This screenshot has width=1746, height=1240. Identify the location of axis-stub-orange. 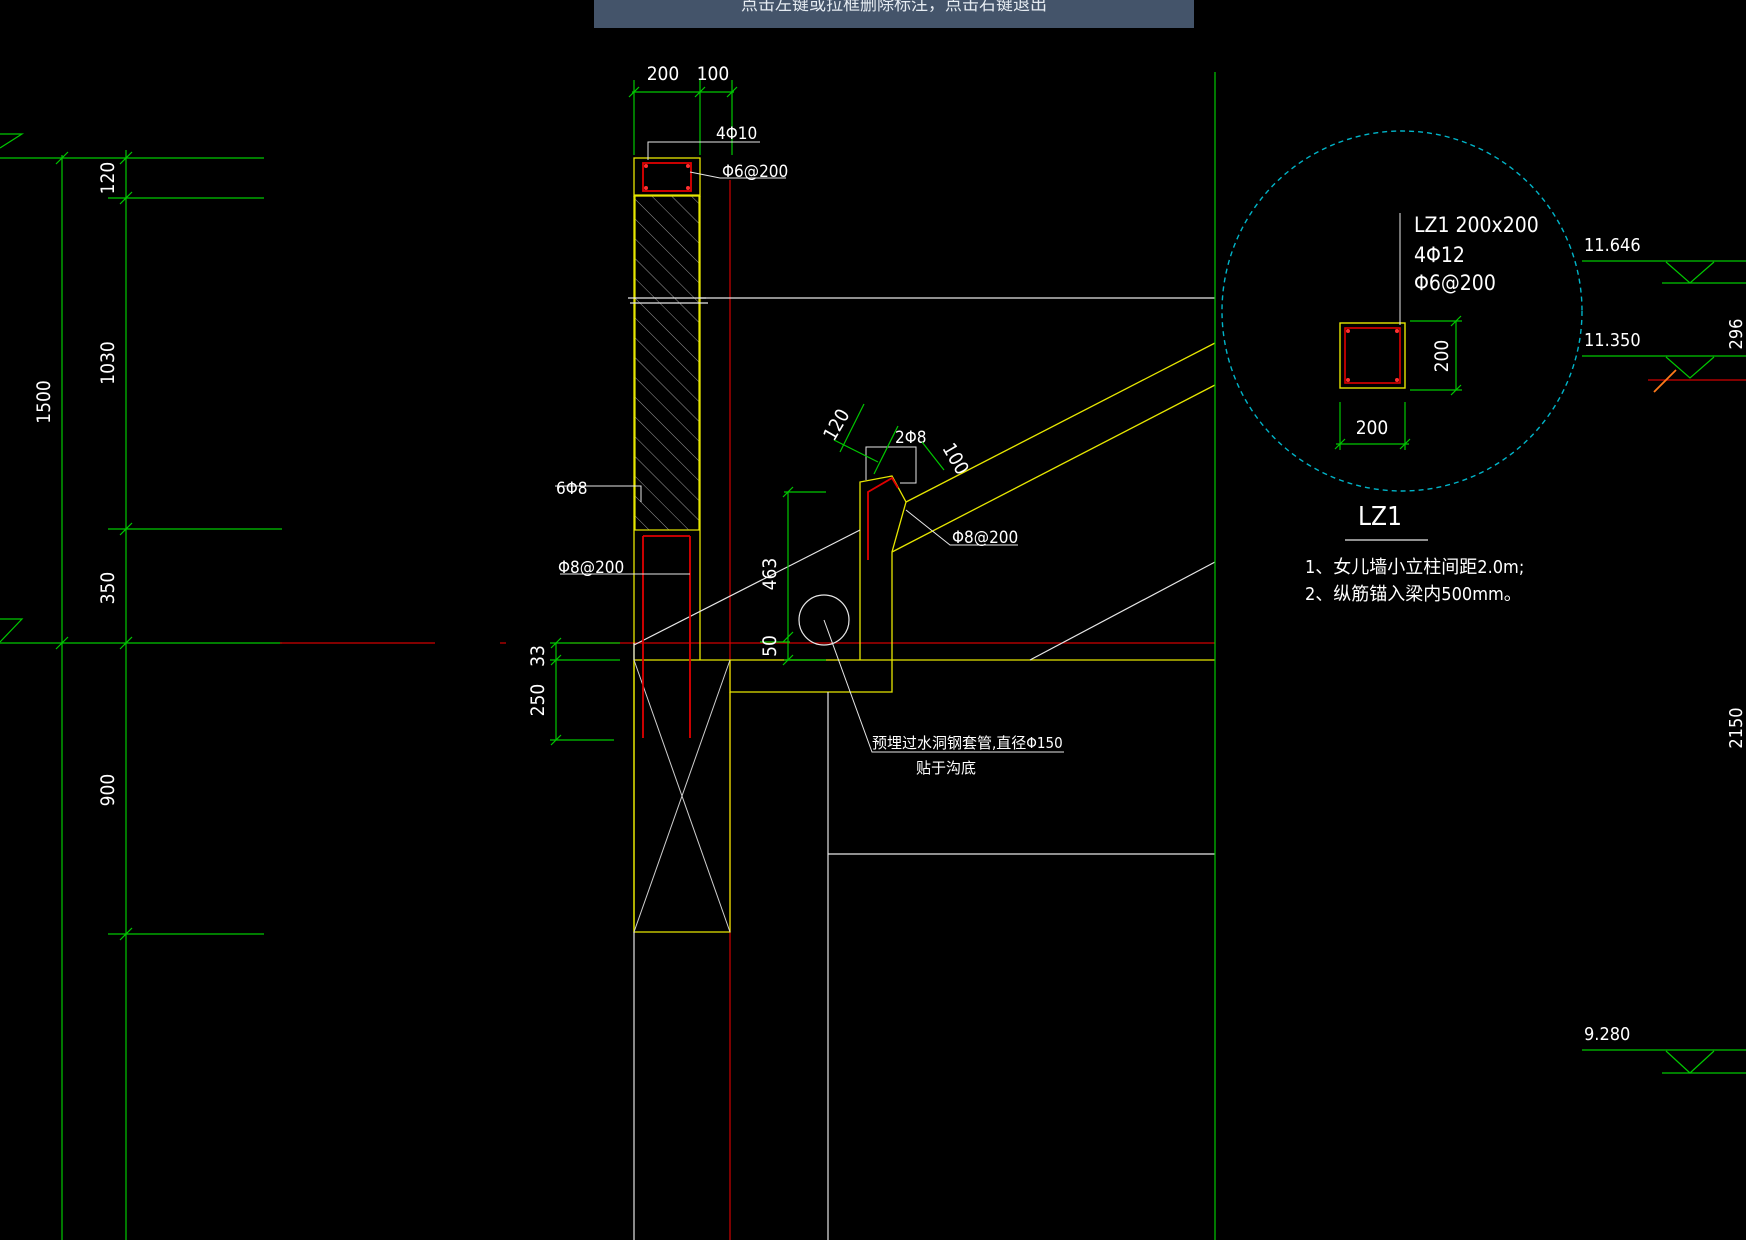
(1665, 381).